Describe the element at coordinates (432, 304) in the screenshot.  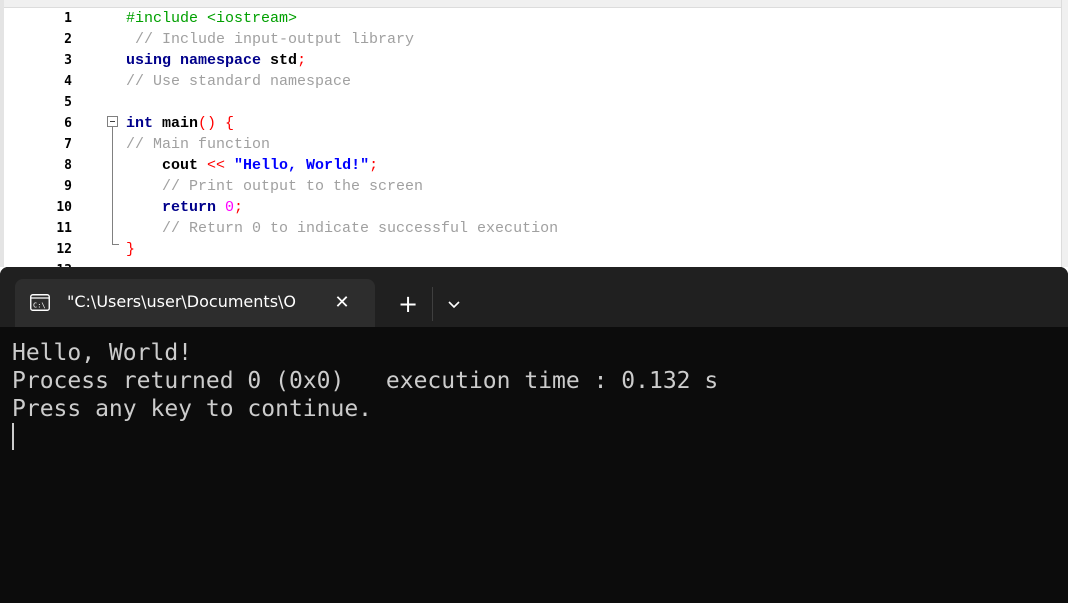
I see `tab-bar-separator` at that location.